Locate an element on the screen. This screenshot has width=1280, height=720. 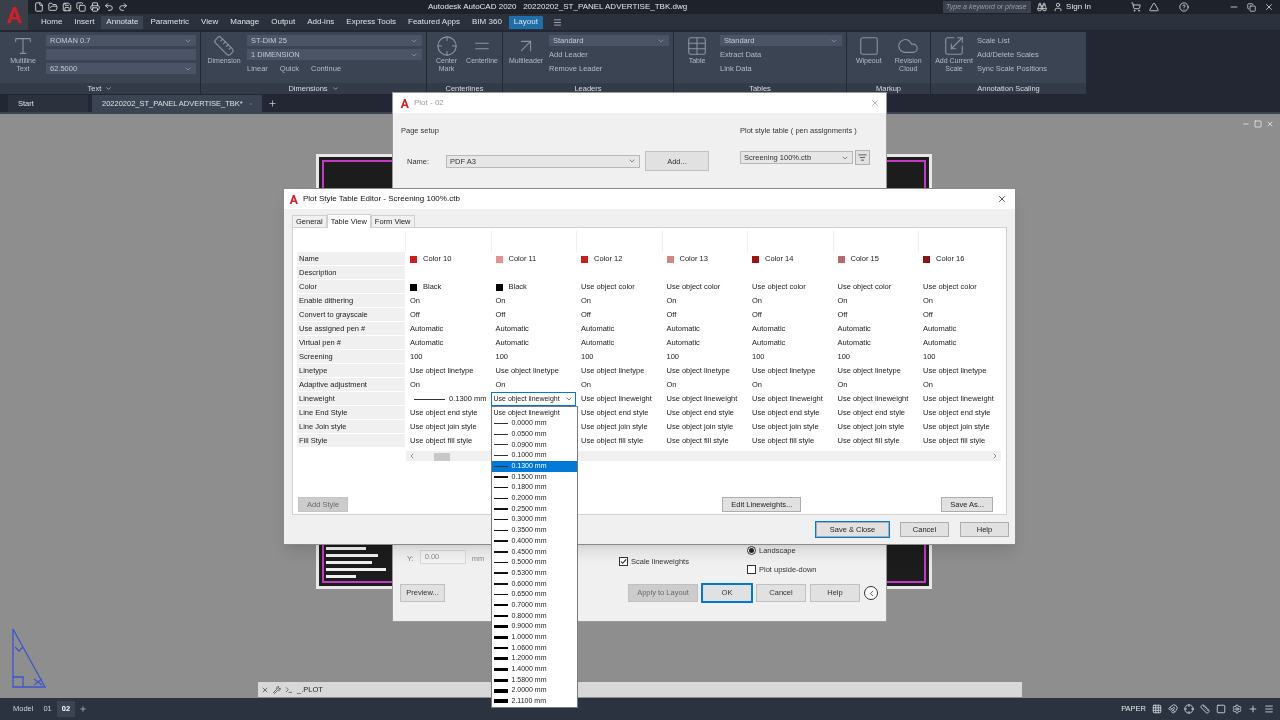
triangle-icon is located at coordinates (1154, 7).